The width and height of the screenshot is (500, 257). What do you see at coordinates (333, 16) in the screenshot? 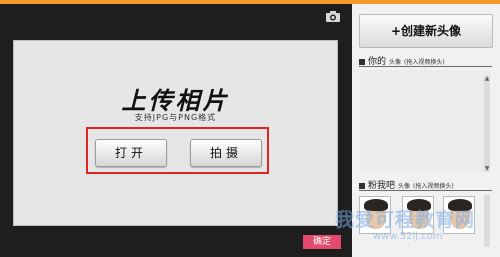
I see `camera-icon` at bounding box center [333, 16].